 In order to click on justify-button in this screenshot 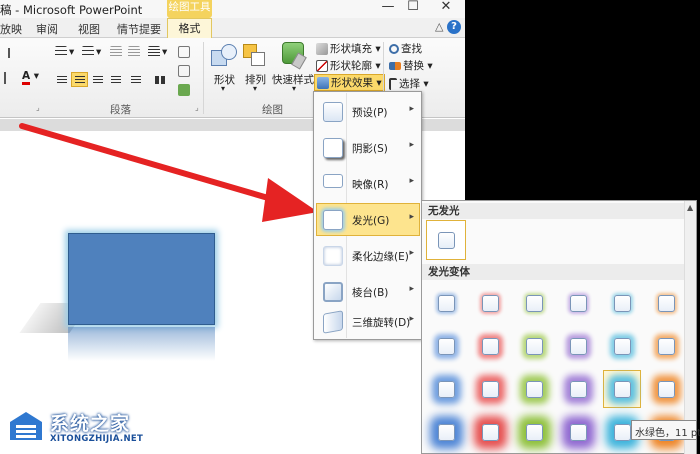, I will do `click(115, 79)`.